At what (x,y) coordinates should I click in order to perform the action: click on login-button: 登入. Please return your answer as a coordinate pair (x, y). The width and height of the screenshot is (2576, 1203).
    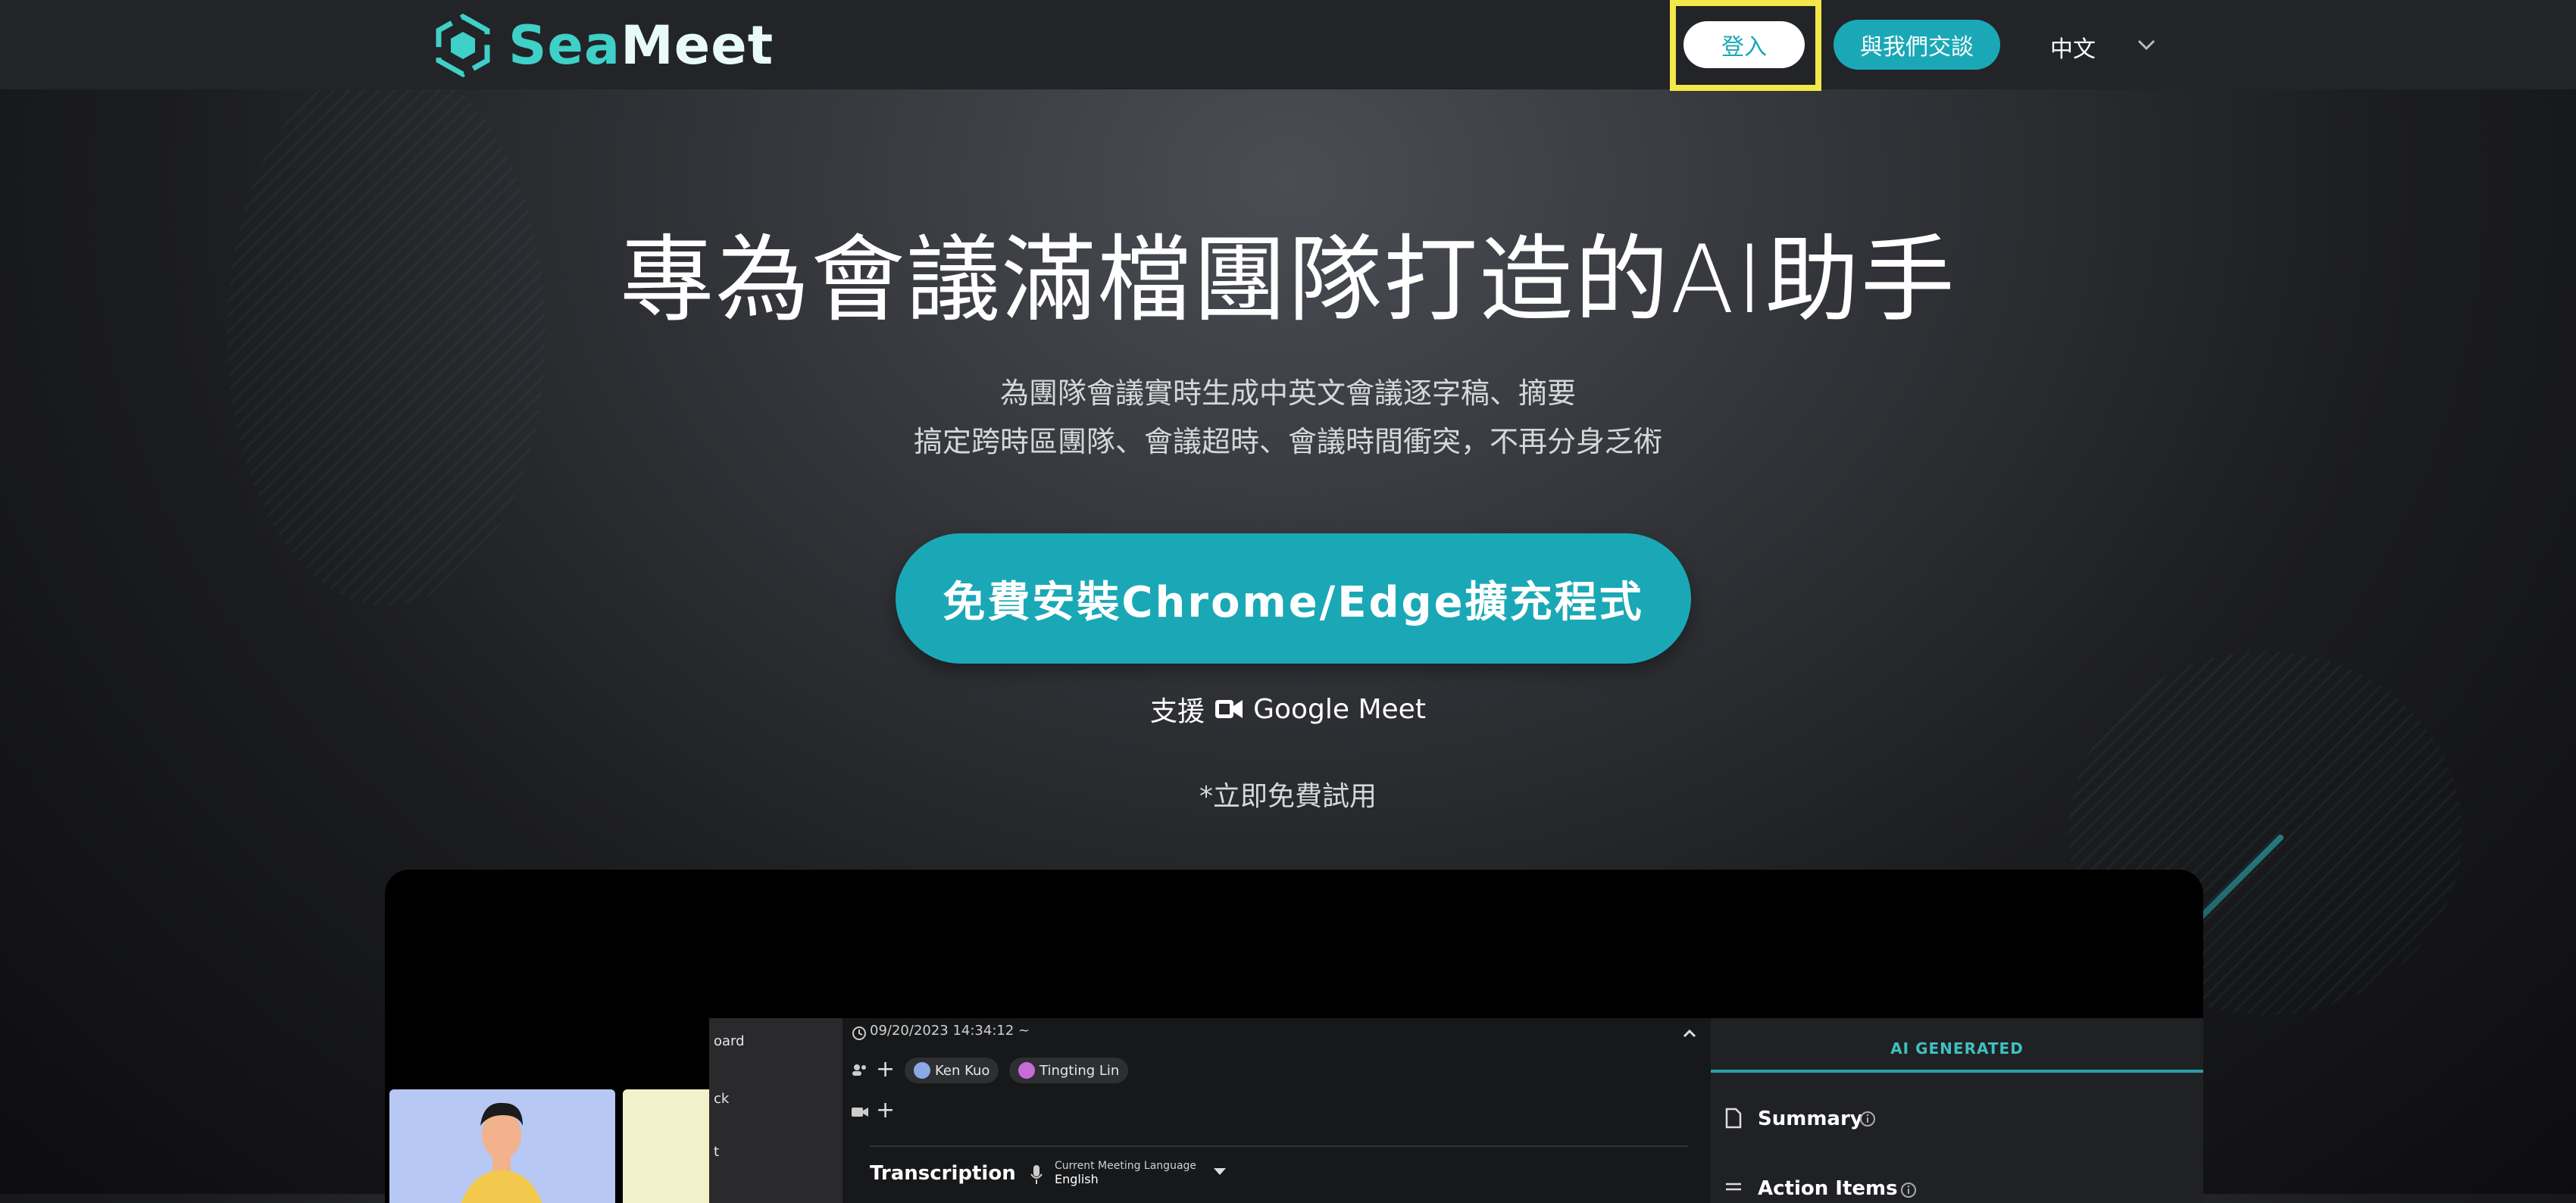
    Looking at the image, I should click on (1744, 44).